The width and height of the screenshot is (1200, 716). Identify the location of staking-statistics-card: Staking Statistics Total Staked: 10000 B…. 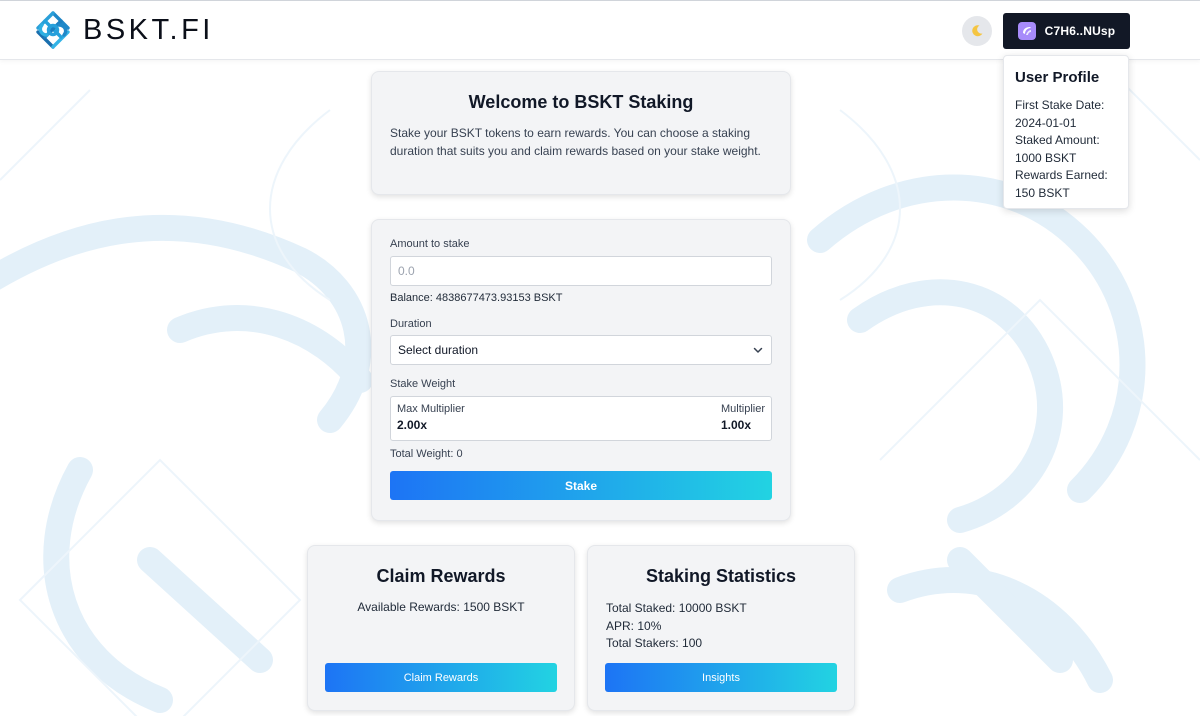
(721, 628).